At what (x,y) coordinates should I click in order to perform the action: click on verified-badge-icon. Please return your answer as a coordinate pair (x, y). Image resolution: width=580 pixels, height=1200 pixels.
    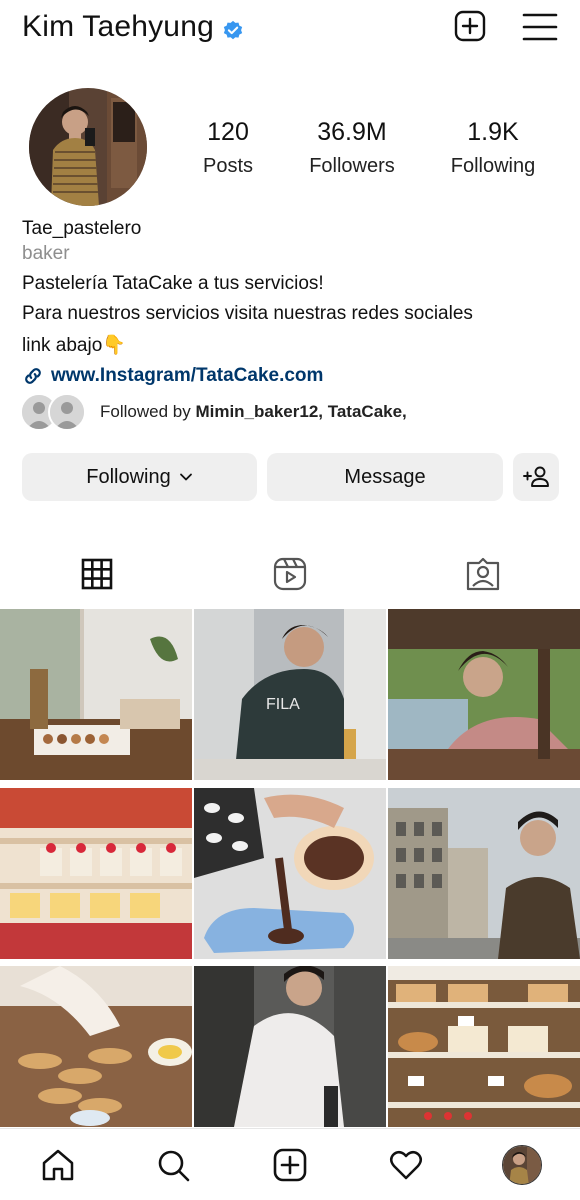
    Looking at the image, I should click on (233, 30).